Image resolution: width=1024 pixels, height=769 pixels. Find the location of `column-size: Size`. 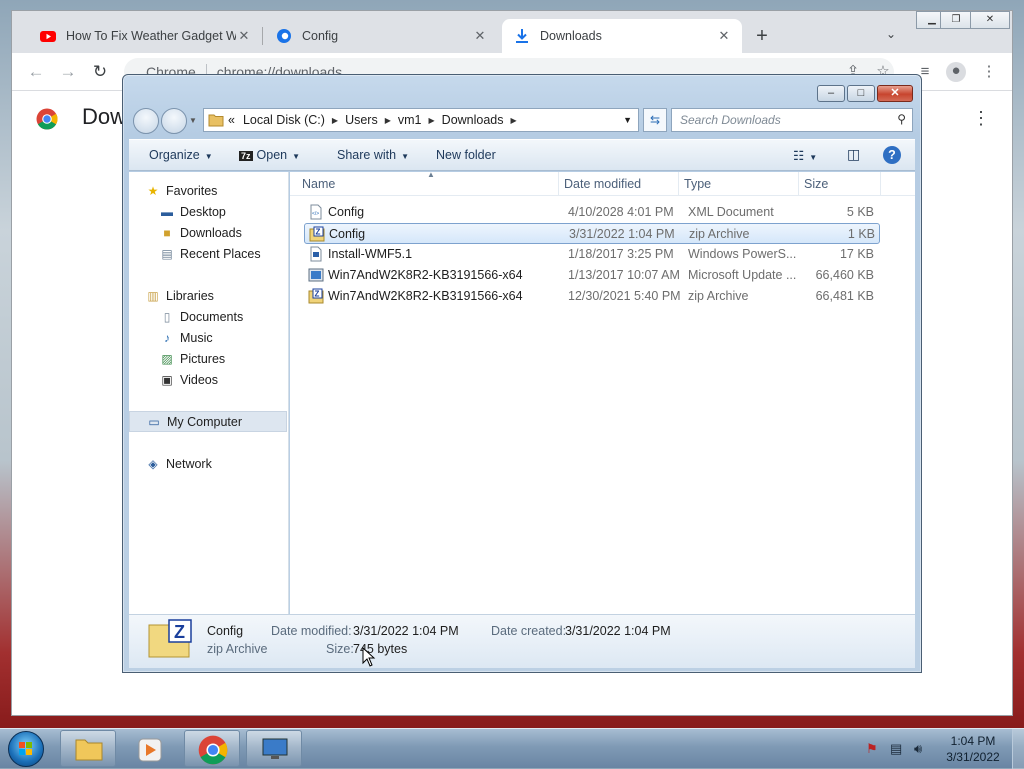

column-size: Size is located at coordinates (816, 184).